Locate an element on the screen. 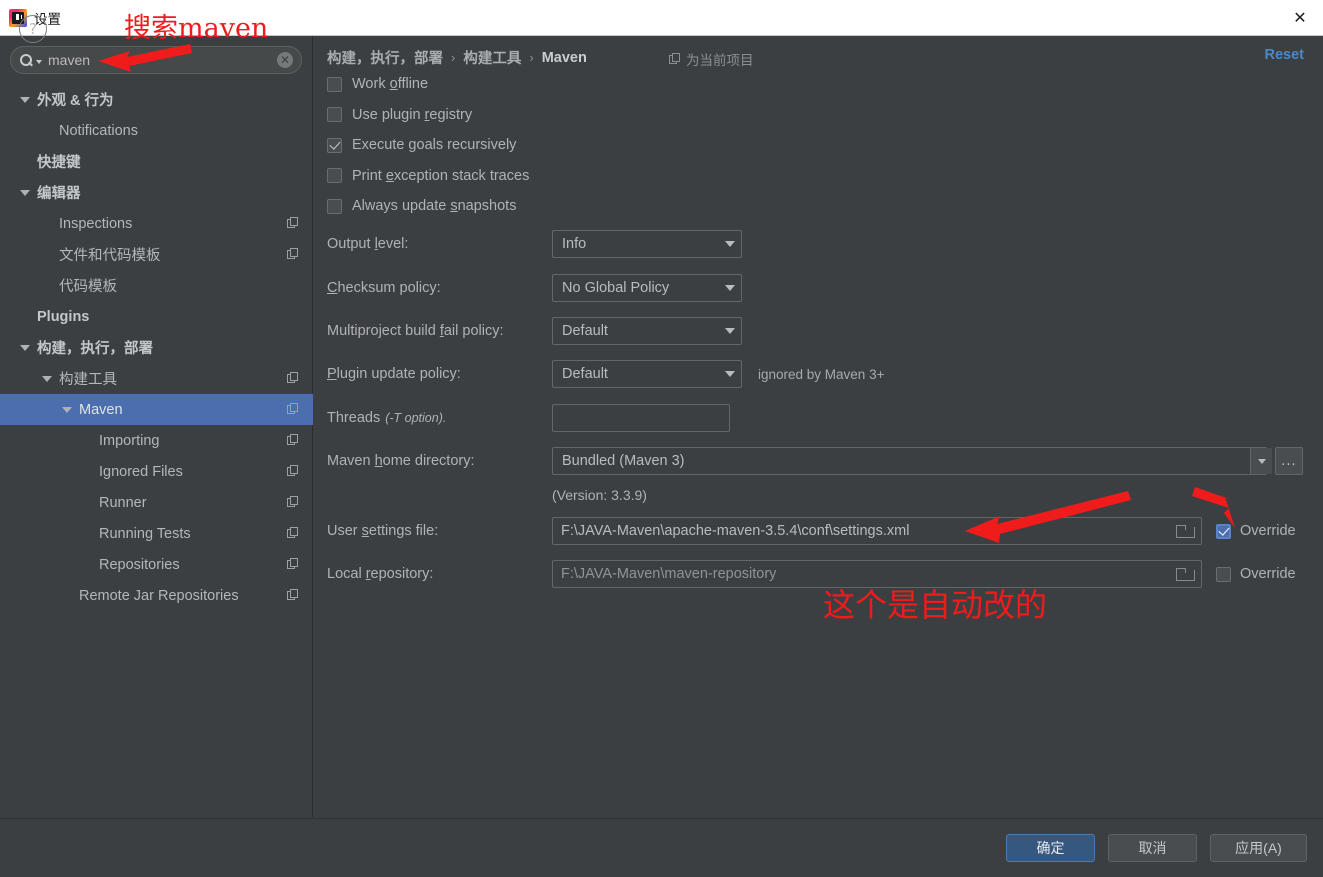  output-level-select: Info is located at coordinates (647, 244).